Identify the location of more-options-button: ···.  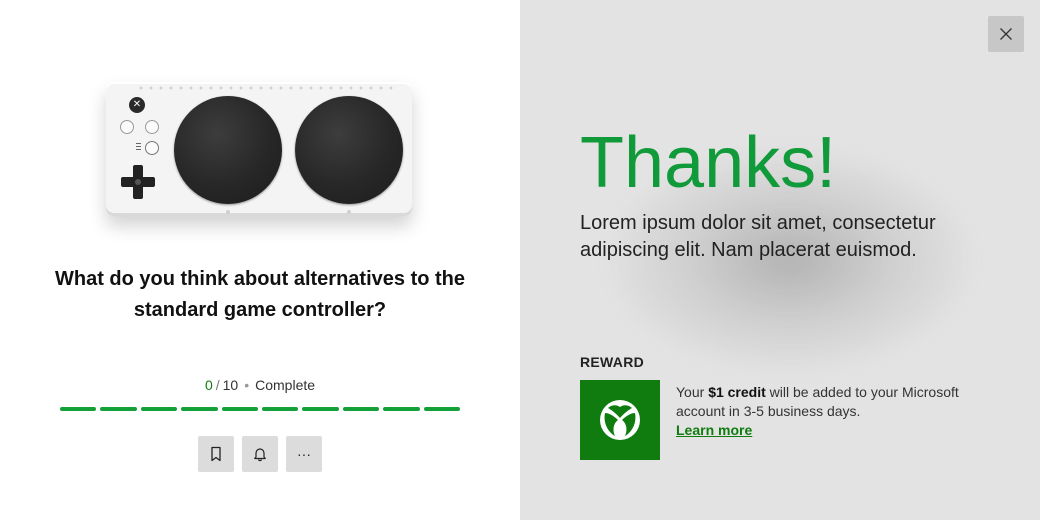
(304, 454).